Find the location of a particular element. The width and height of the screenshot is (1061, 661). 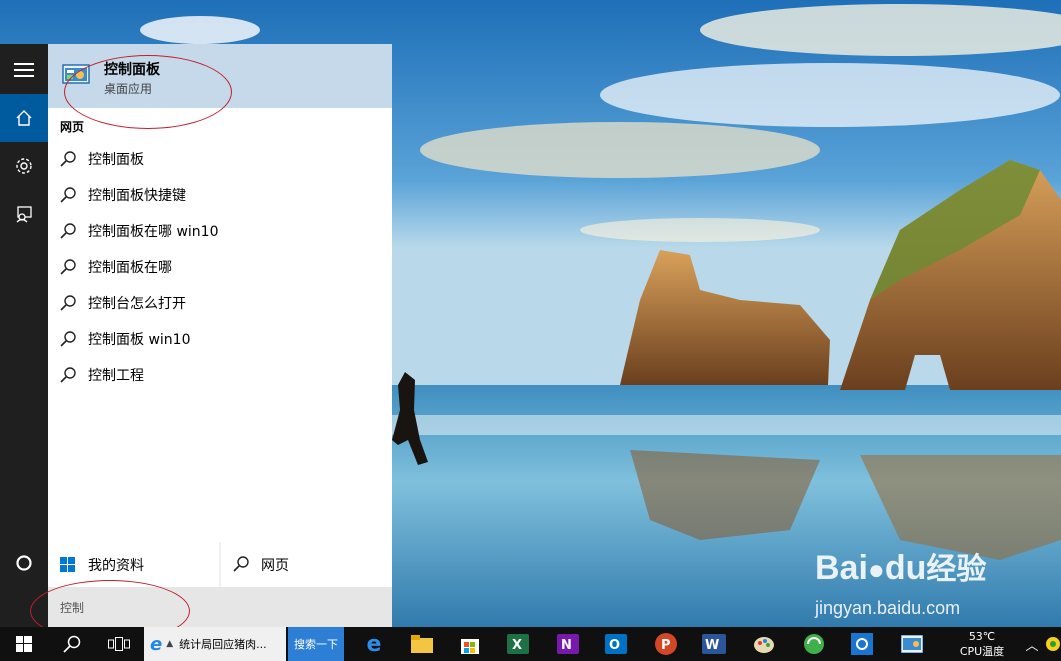

search-box is located at coordinates (220, 607).